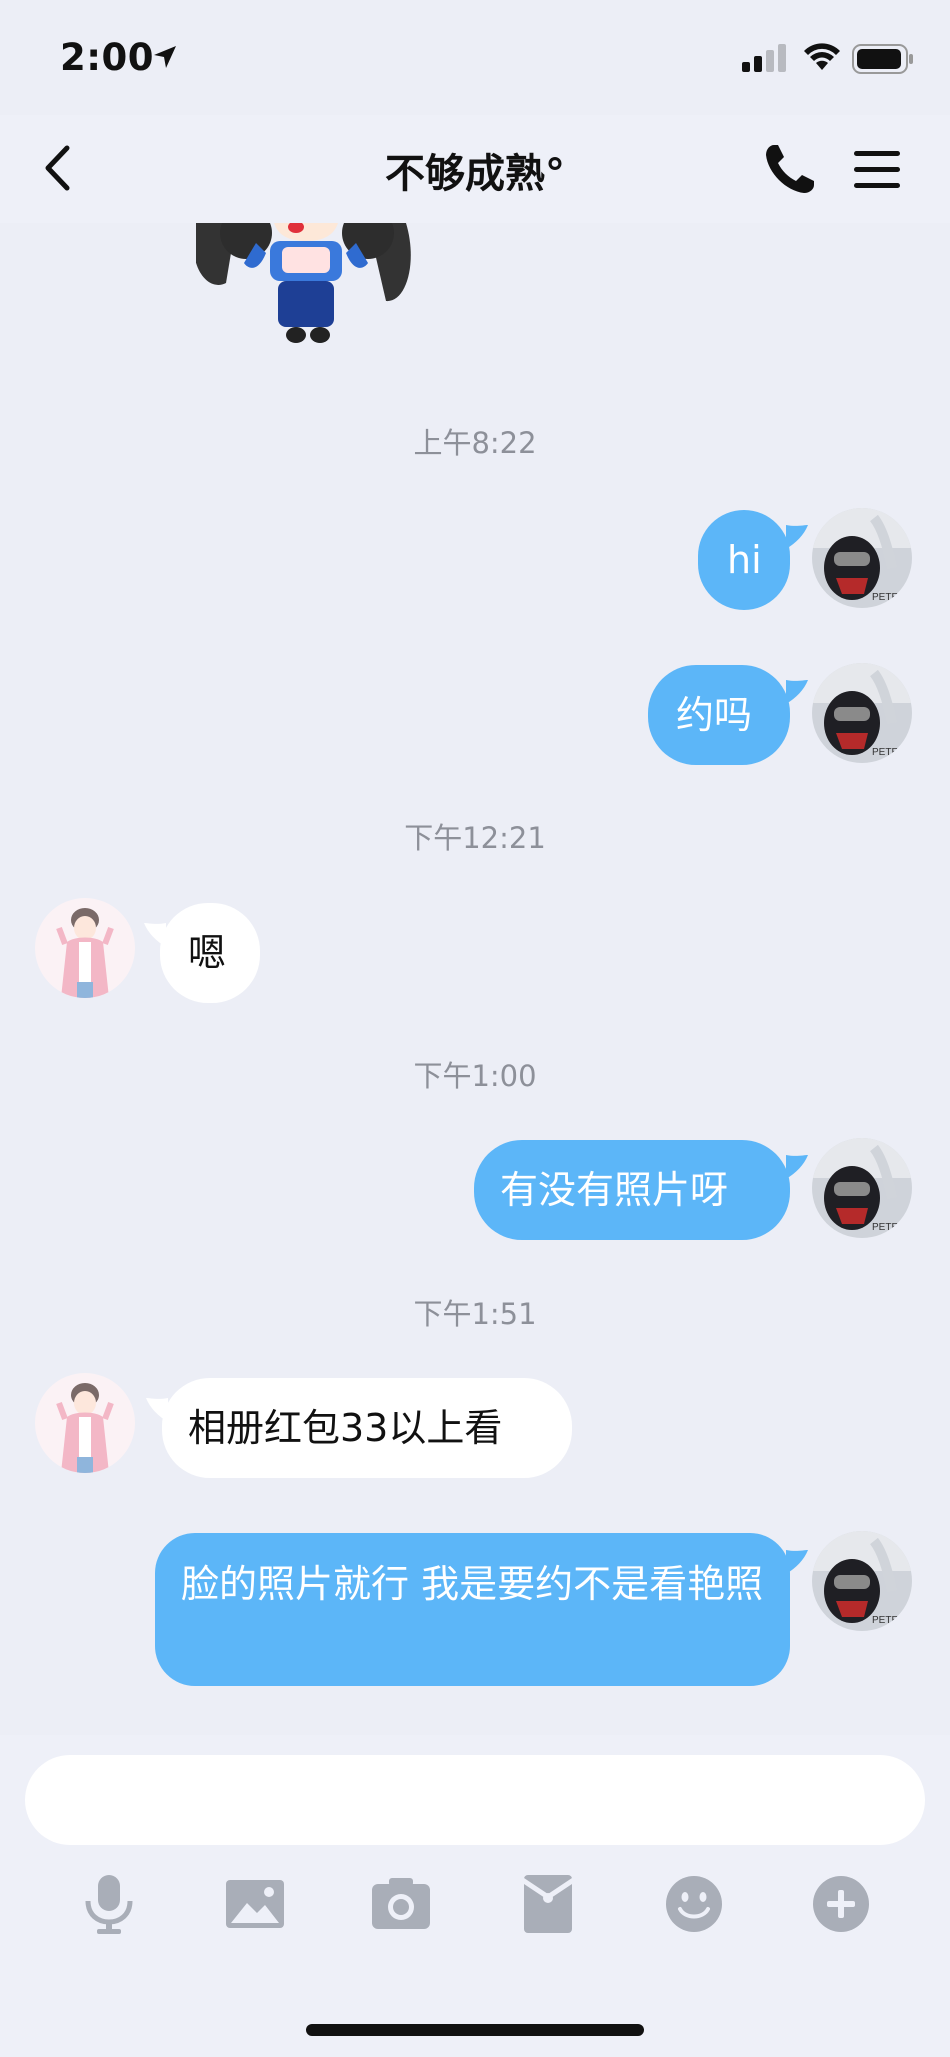 The image size is (950, 2057). I want to click on plus-button, so click(841, 1904).